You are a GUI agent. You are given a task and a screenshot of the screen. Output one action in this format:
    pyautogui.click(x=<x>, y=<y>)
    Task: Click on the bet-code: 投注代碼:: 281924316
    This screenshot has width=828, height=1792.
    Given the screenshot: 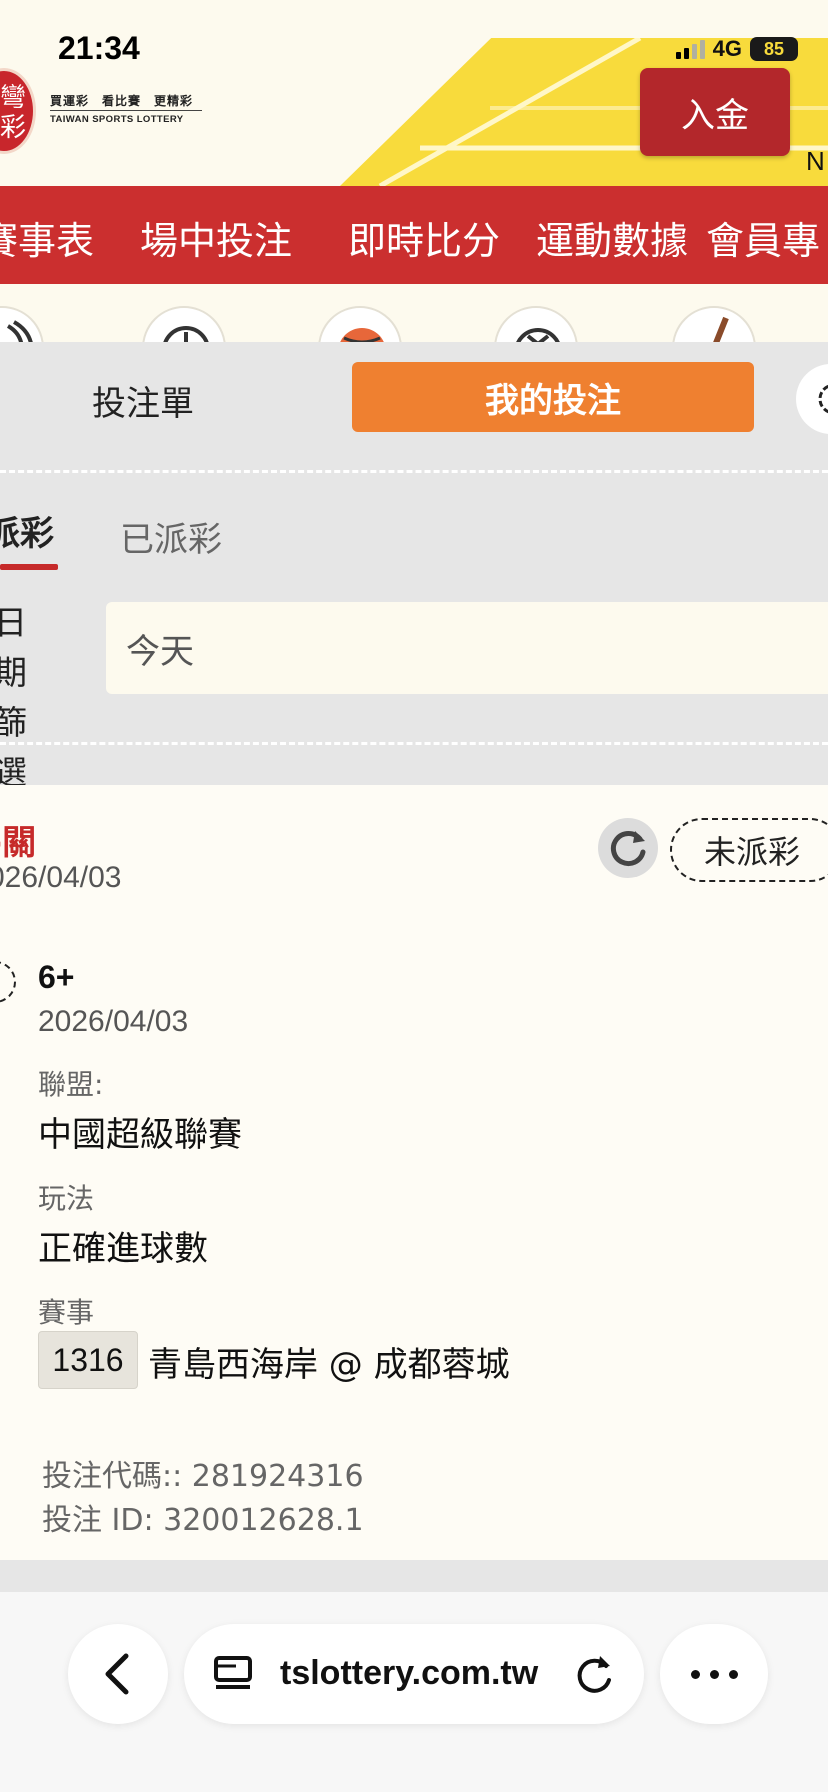 What is the action you would take?
    pyautogui.click(x=203, y=1476)
    